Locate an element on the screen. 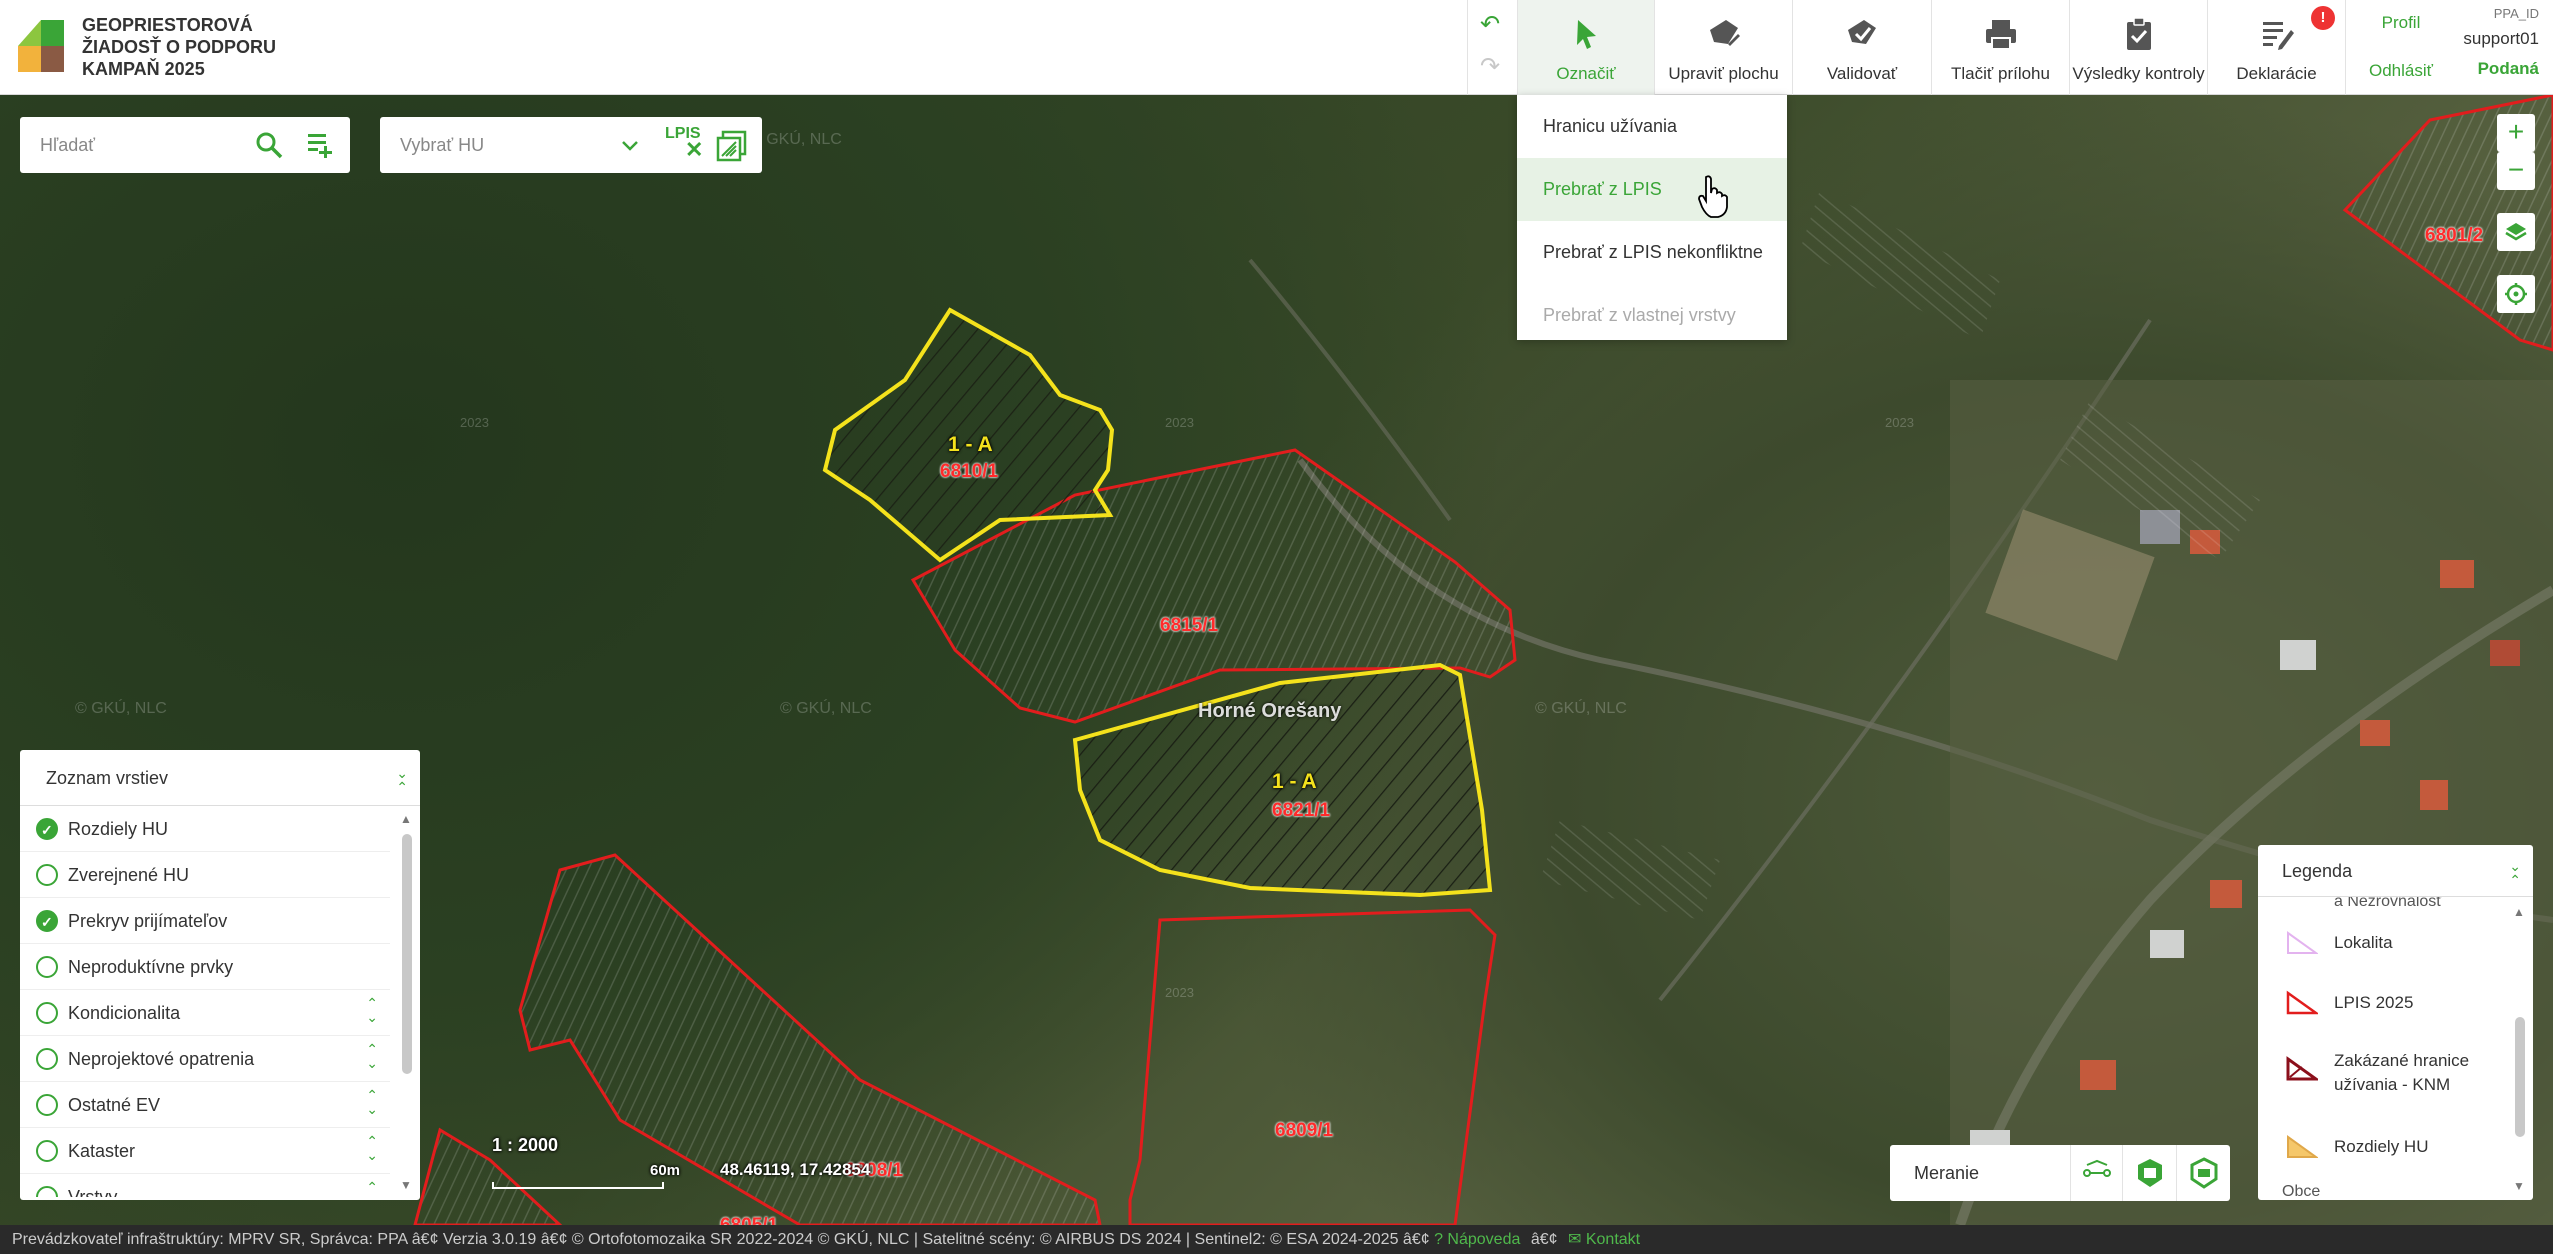  app-logo is located at coordinates (41, 46).